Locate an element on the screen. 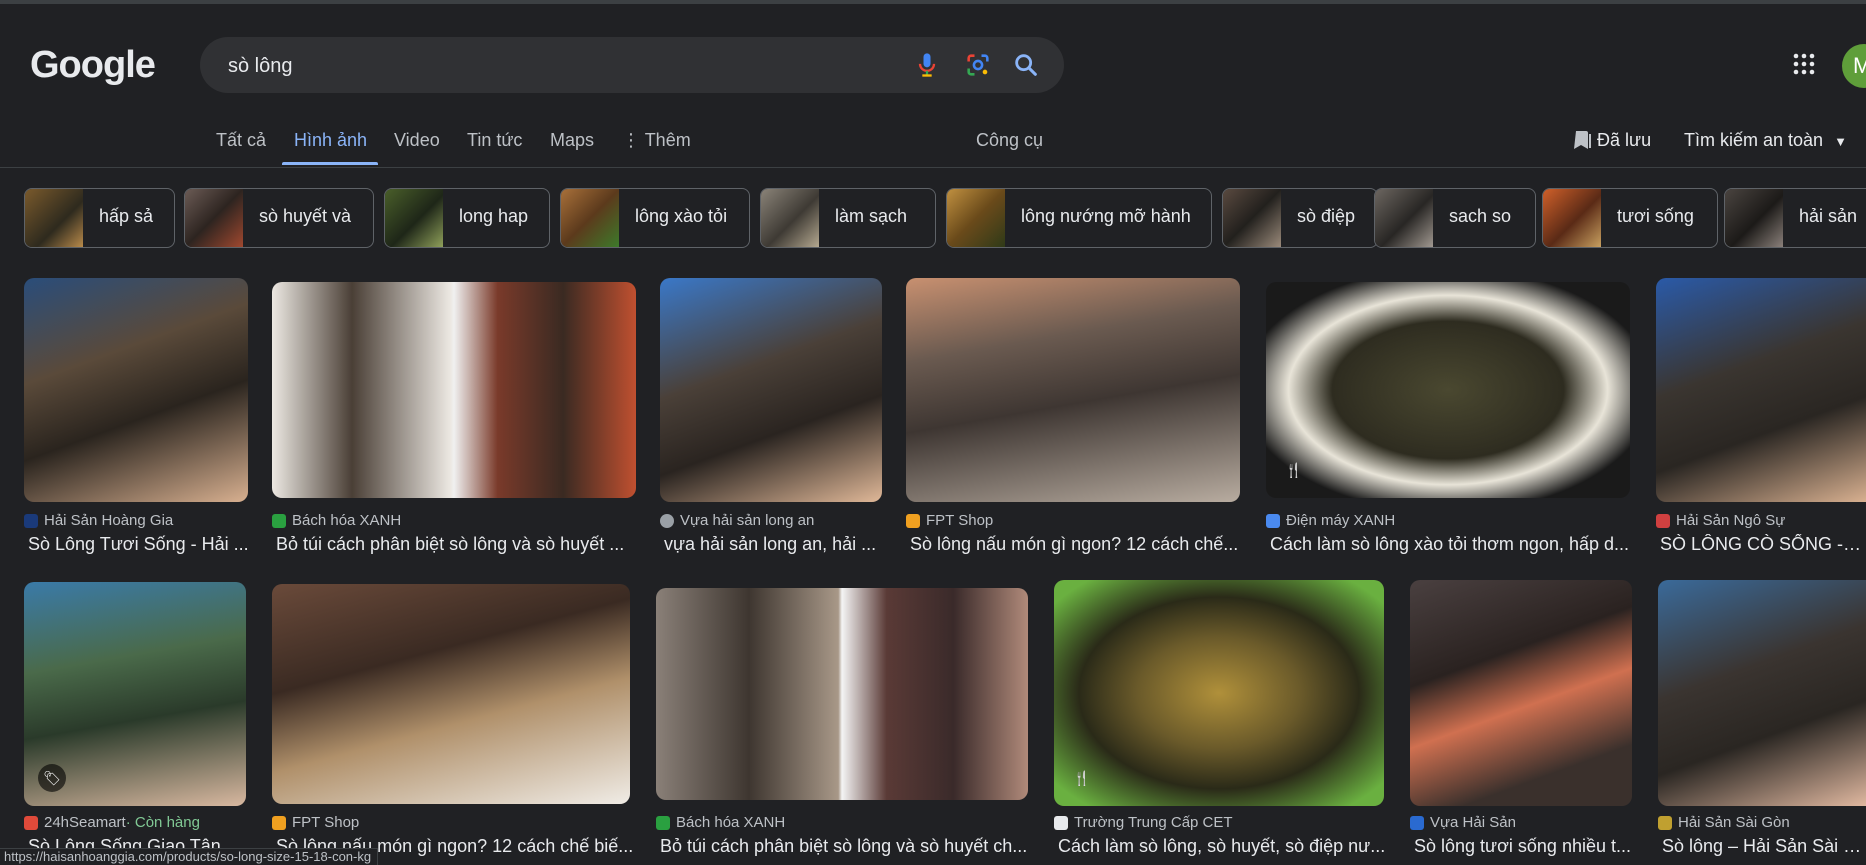  chip-lam-sach: làm sạch is located at coordinates (848, 218).